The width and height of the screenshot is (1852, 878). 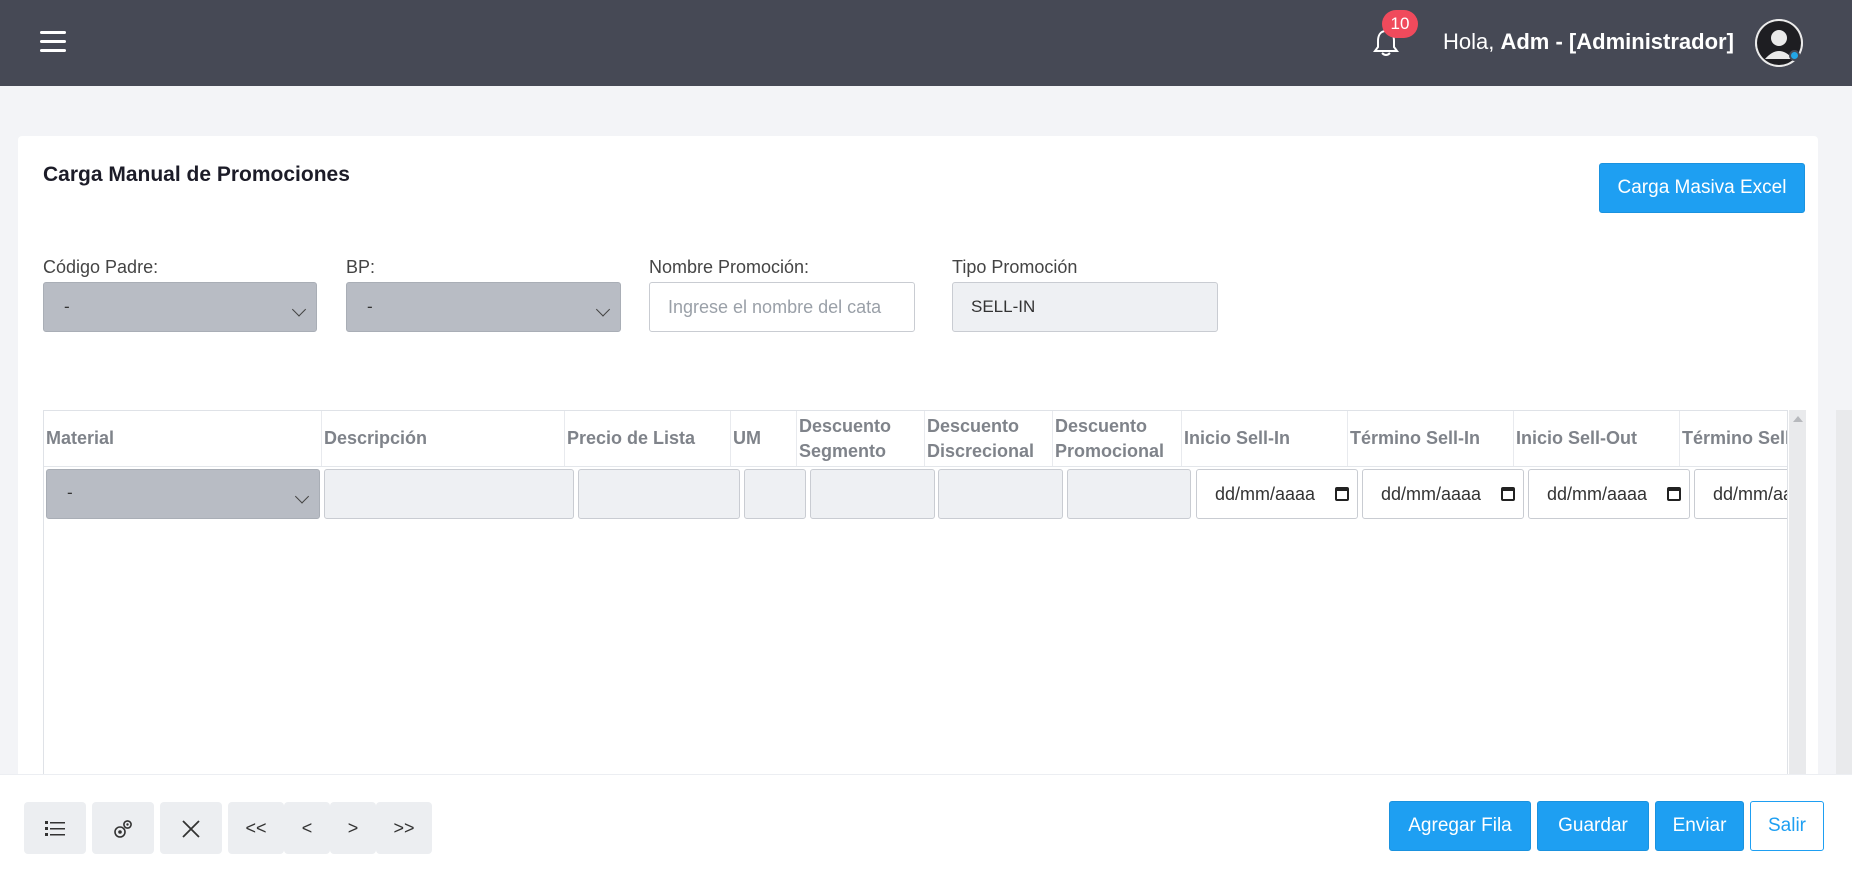 I want to click on inicio-sell-out-date-input: dd/mm/aaaa, so click(x=1609, y=494).